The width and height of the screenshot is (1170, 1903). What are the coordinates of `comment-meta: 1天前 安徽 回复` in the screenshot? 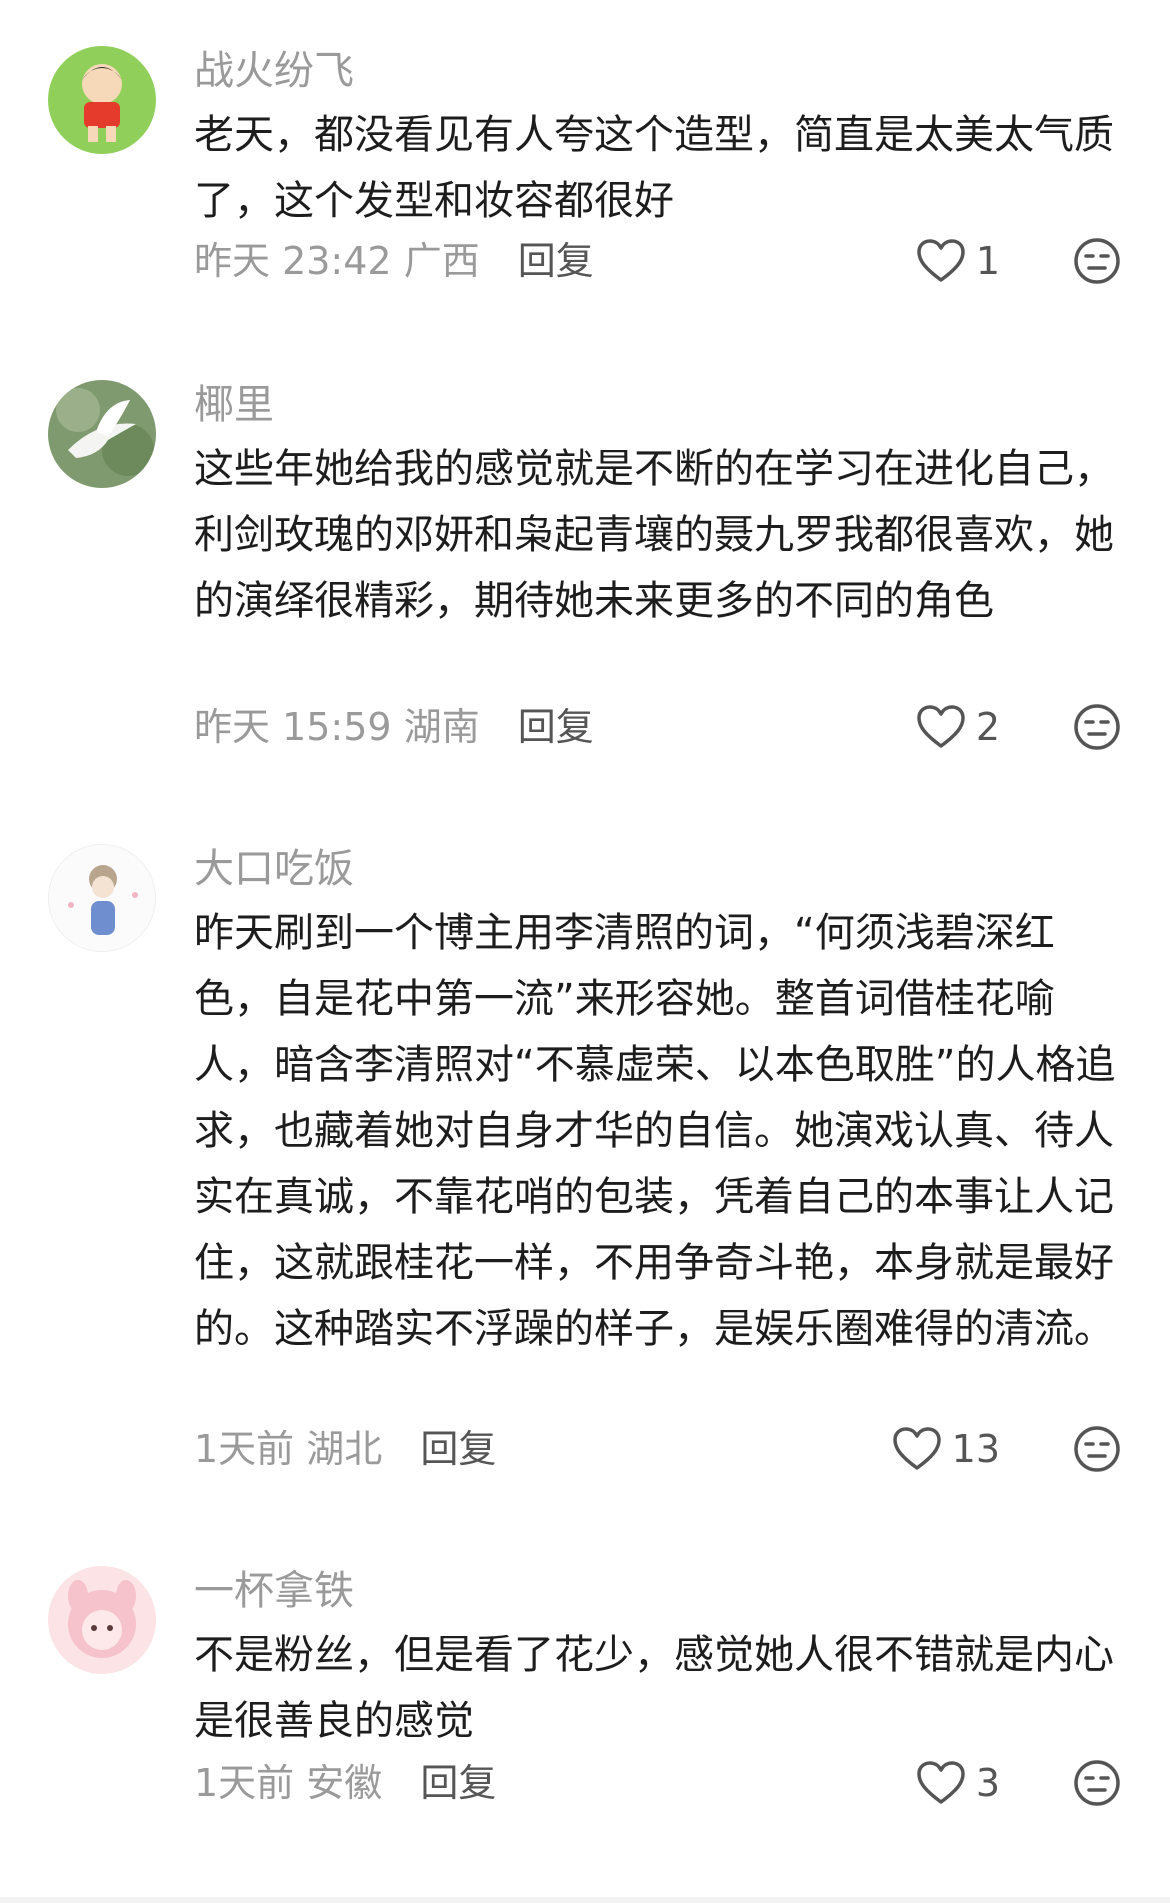 It's located at (345, 1783).